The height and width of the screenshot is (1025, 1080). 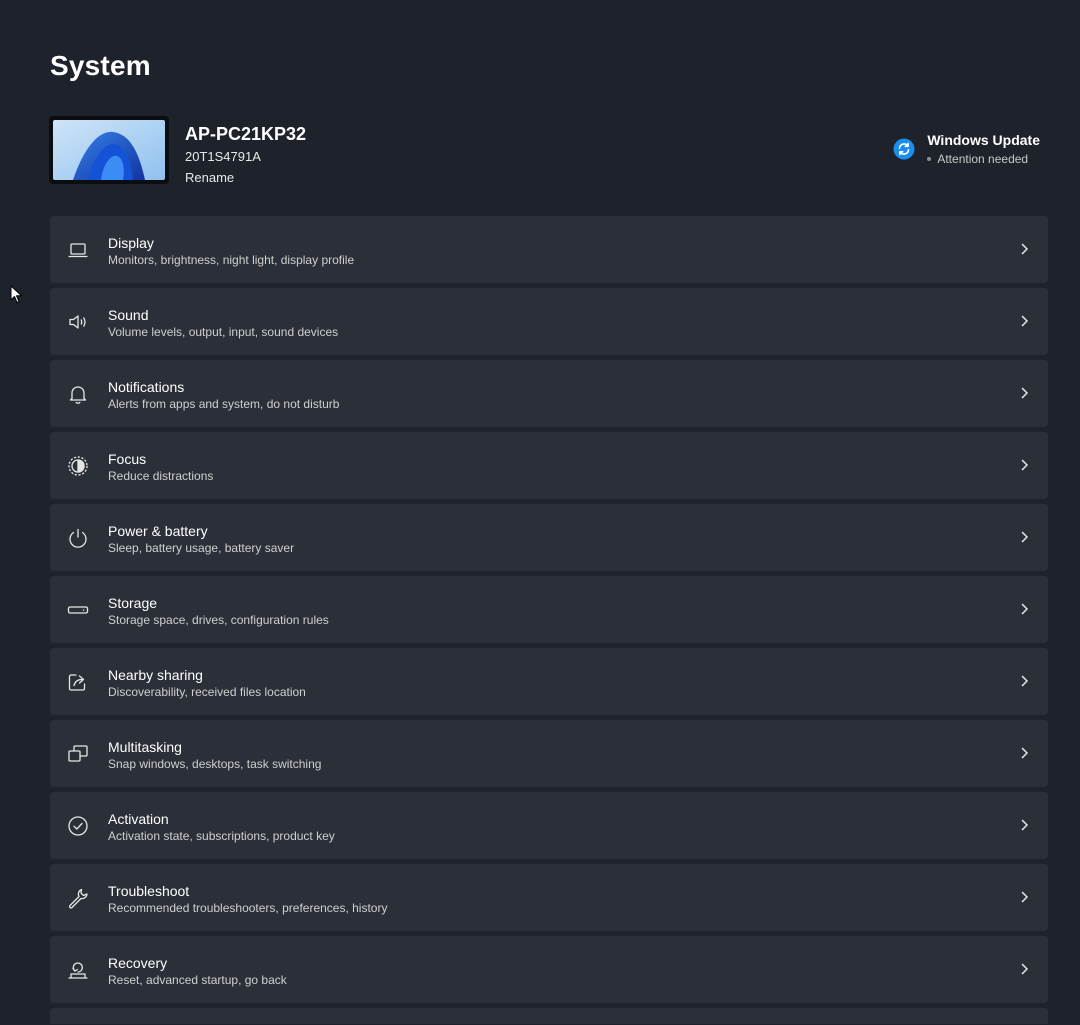 I want to click on settings-item-subtitle: Snap windows, desktops, task switching, so click(x=215, y=764).